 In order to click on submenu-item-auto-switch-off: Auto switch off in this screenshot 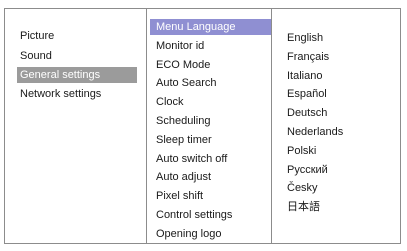, I will do `click(210, 159)`.